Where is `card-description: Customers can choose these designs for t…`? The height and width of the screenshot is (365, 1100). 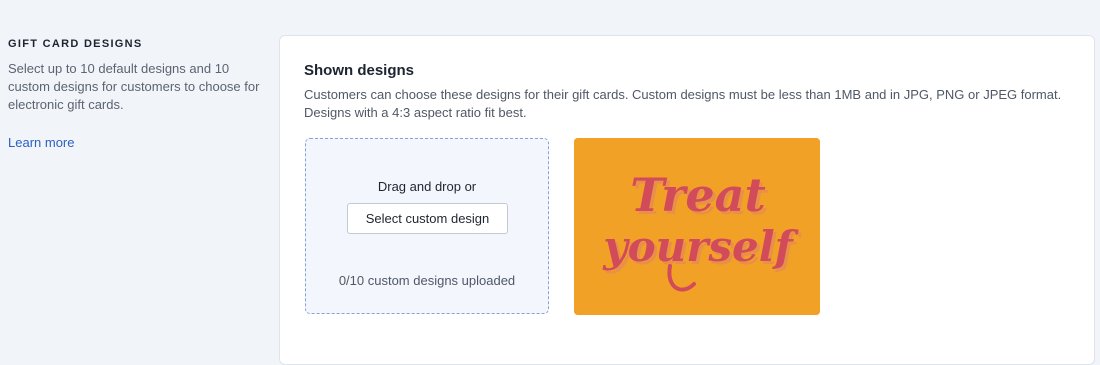 card-description: Customers can choose these designs for t… is located at coordinates (683, 103).